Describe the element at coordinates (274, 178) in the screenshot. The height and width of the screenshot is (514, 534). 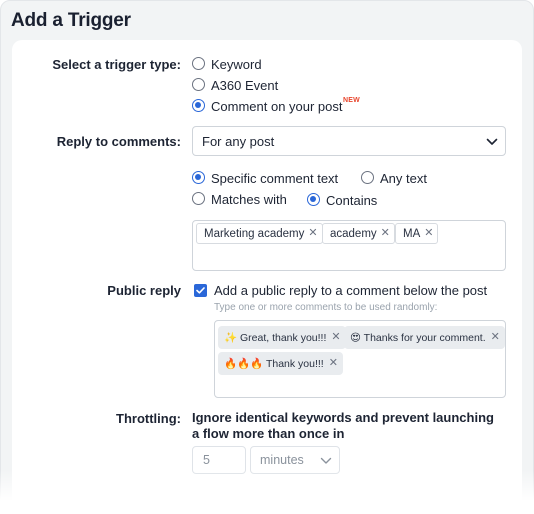
I see `radio-specific-text-label: Specific comment text` at that location.